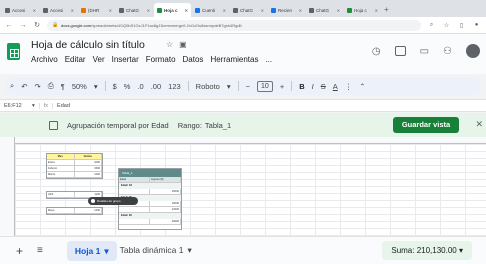 Image resolution: width=486 pixels, height=264 pixels. I want to click on third-data-table: Mayo 1400, so click(74, 211).